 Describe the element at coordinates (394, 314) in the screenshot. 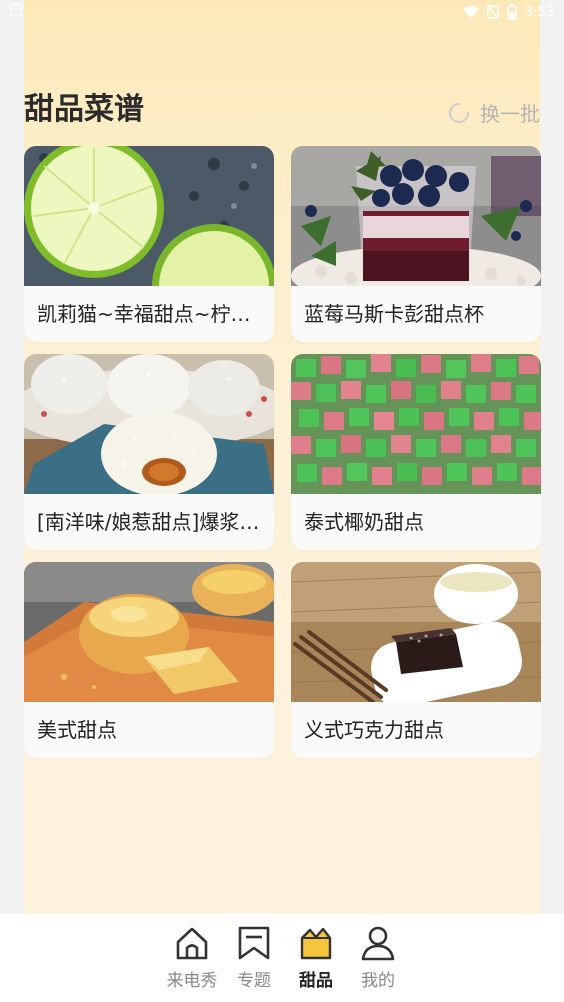

I see `recipe-title: 蓝莓马斯卡彭甜点杯` at that location.